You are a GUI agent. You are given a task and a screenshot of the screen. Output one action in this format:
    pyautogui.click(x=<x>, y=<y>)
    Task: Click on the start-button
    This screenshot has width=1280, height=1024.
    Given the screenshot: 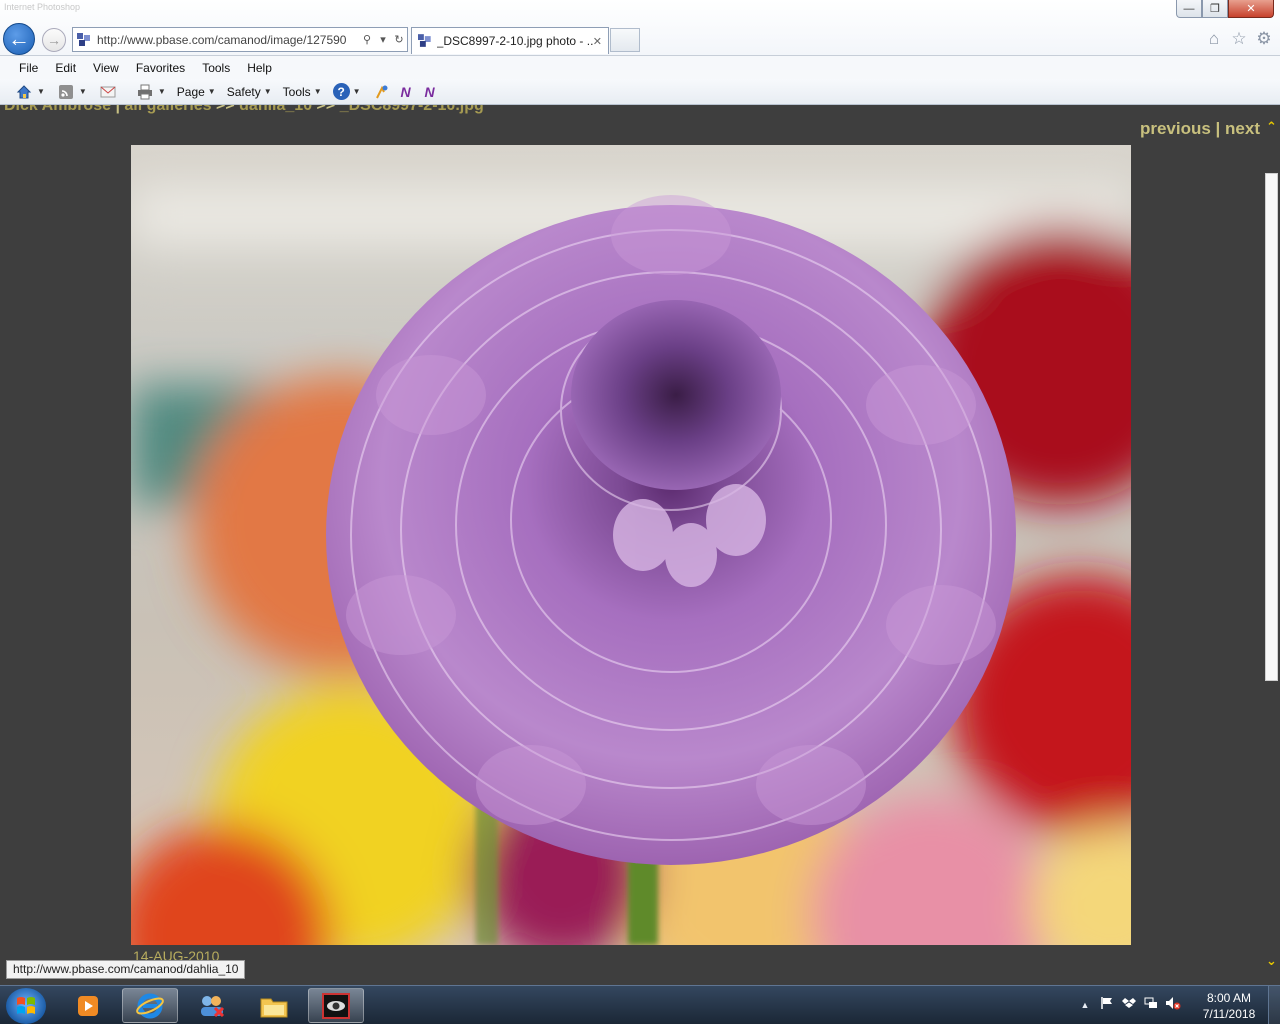 What is the action you would take?
    pyautogui.click(x=26, y=1006)
    